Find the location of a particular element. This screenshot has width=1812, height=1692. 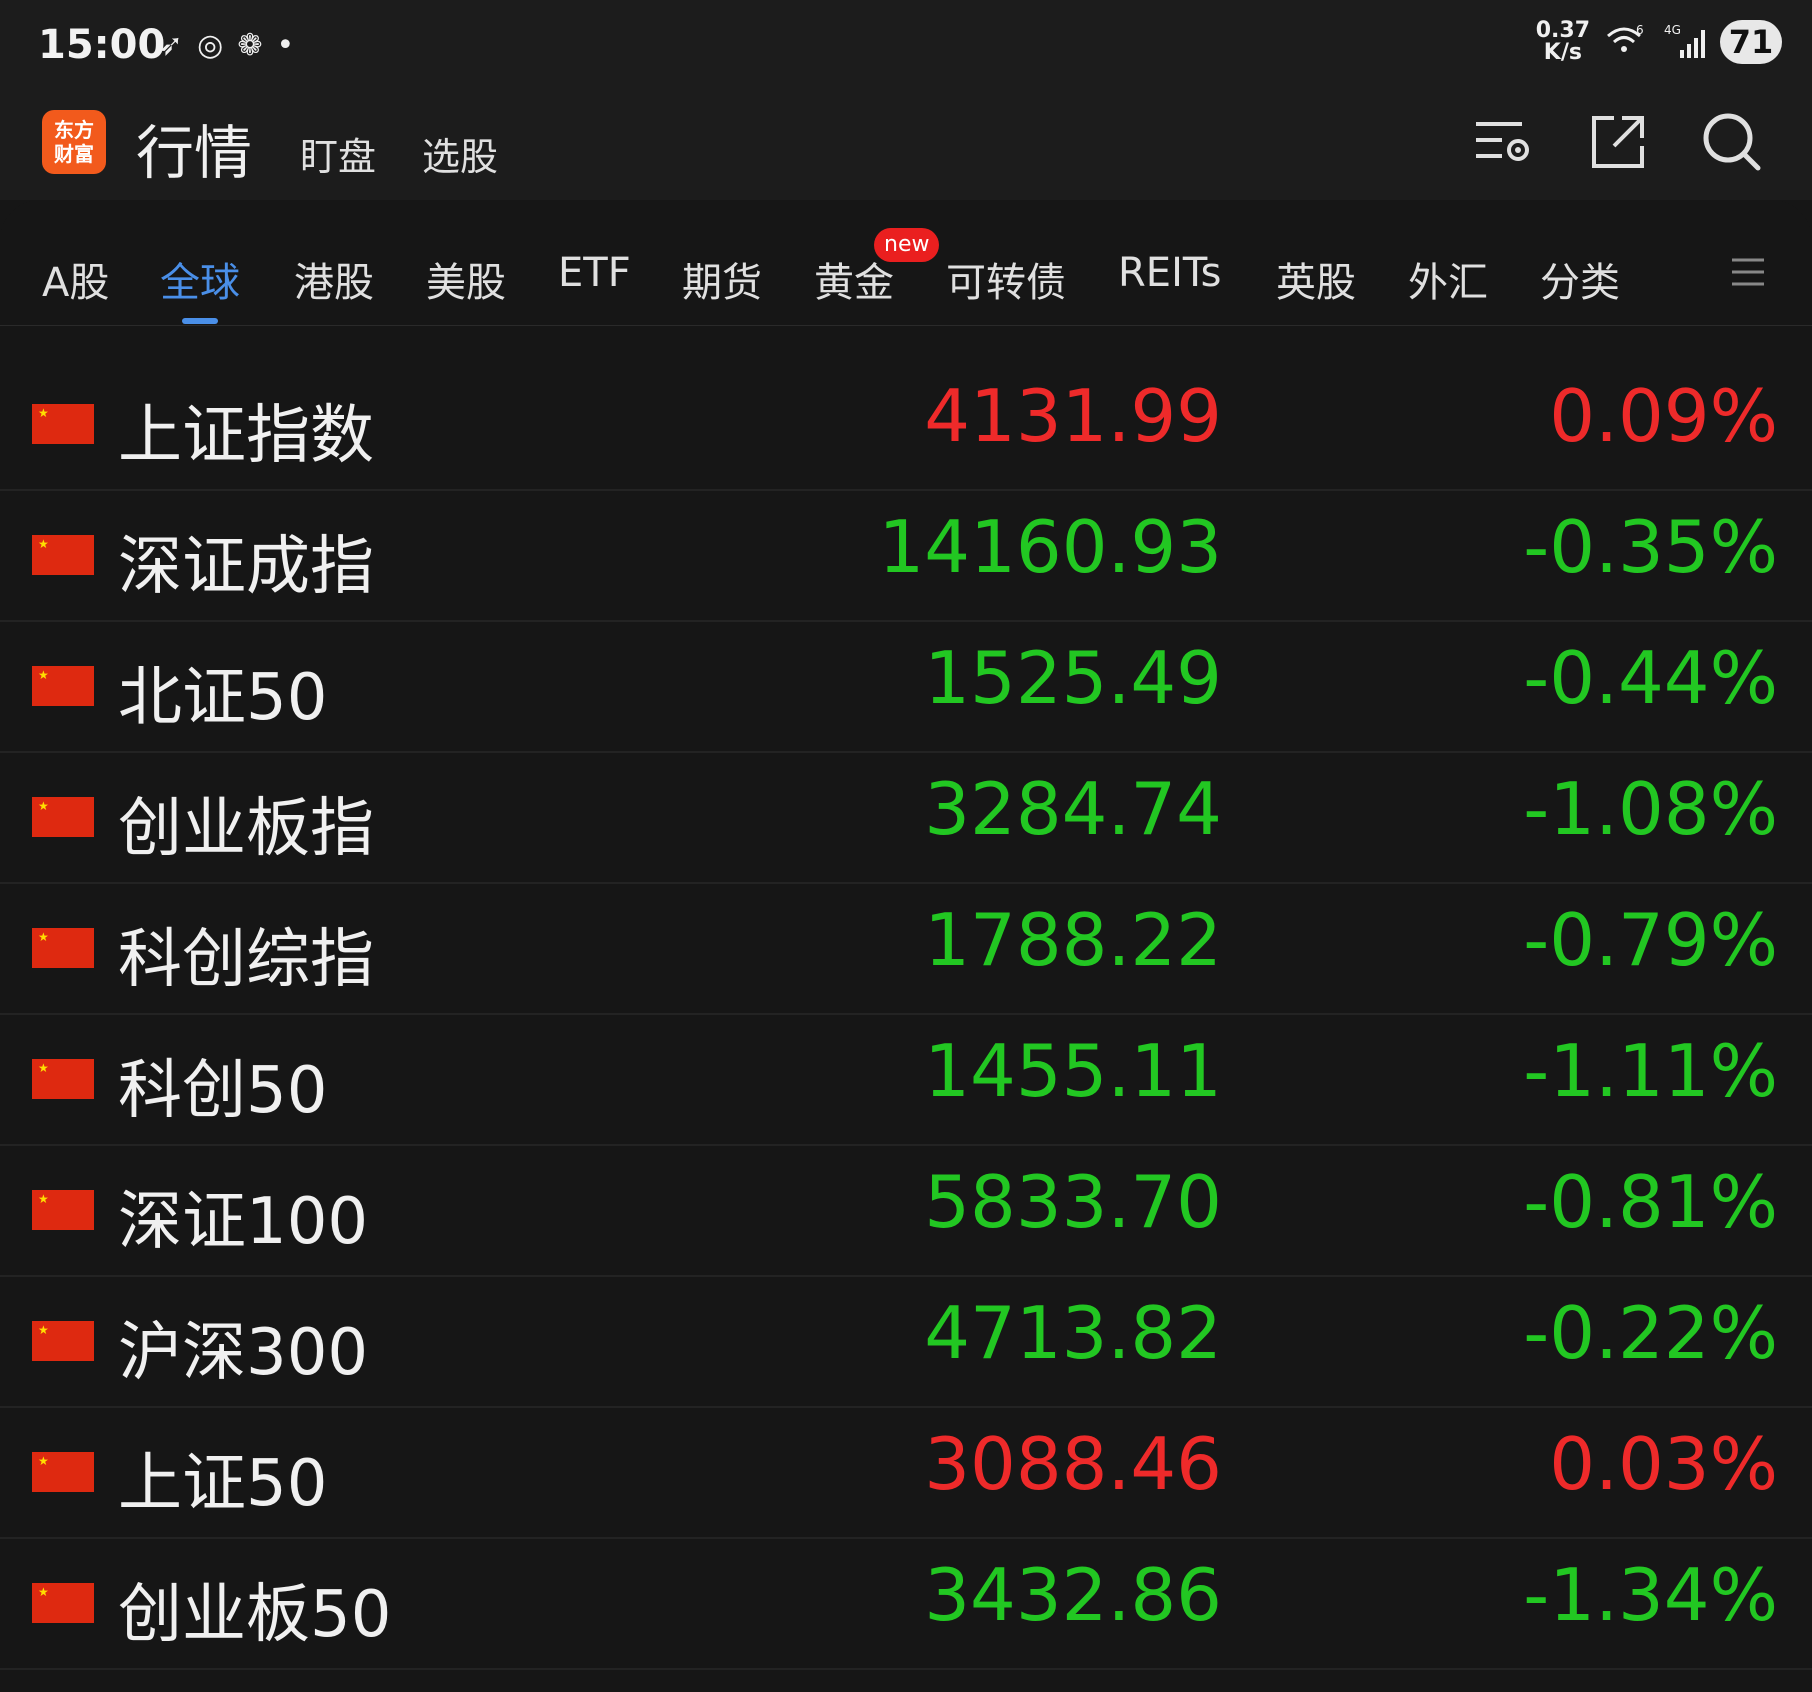

index-row: ★ 上证50 3088.46 0.03% is located at coordinates (906, 1473).